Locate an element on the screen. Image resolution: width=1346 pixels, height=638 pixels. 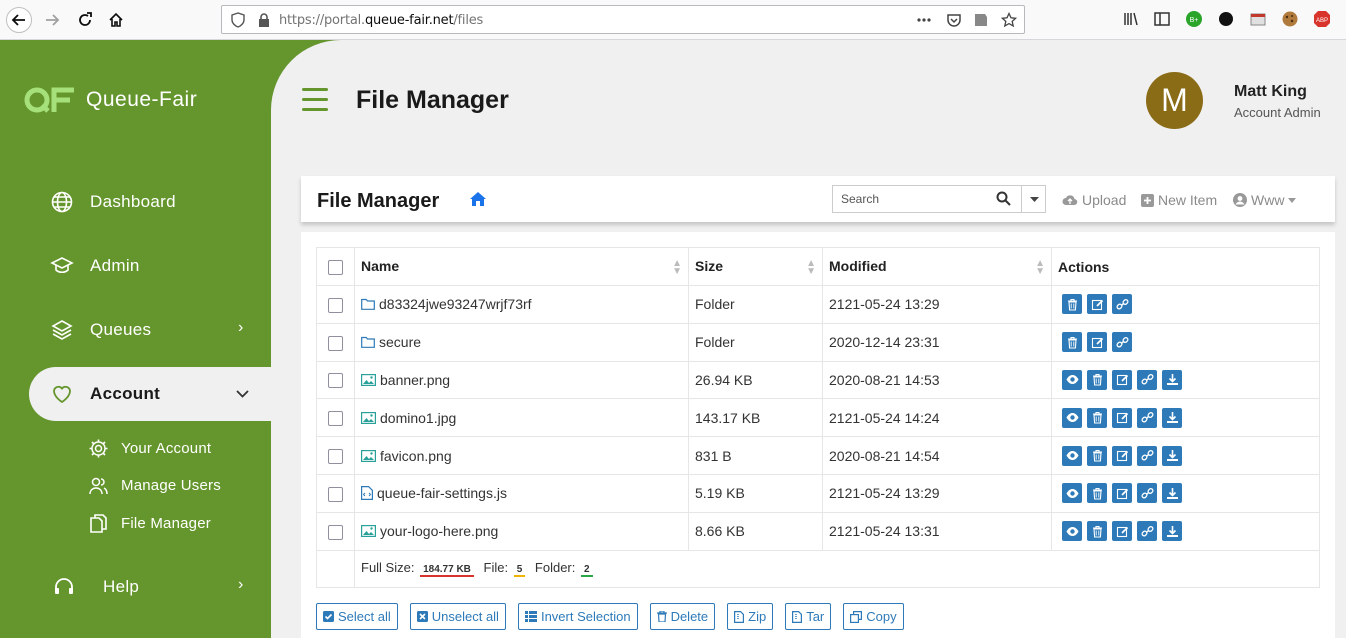
table-row: secure Folder 2020-12-14 23:31 is located at coordinates (818, 342).